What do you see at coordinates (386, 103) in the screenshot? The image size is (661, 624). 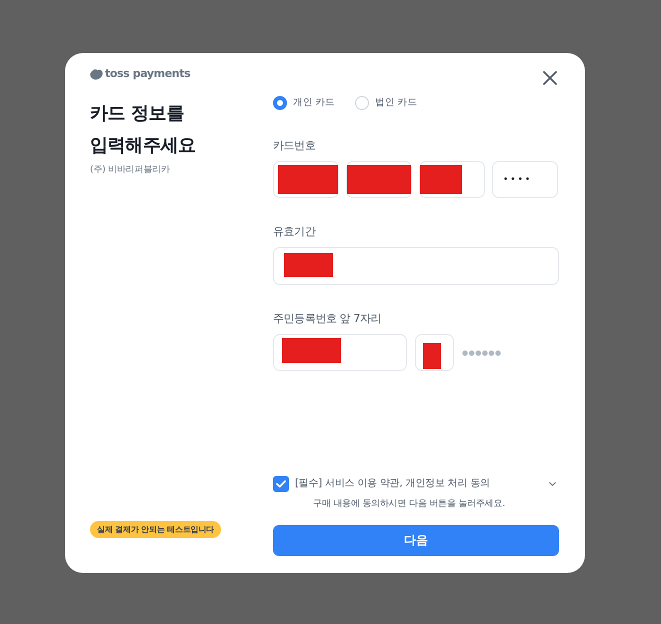 I see `card-type-option: 법인 카드` at bounding box center [386, 103].